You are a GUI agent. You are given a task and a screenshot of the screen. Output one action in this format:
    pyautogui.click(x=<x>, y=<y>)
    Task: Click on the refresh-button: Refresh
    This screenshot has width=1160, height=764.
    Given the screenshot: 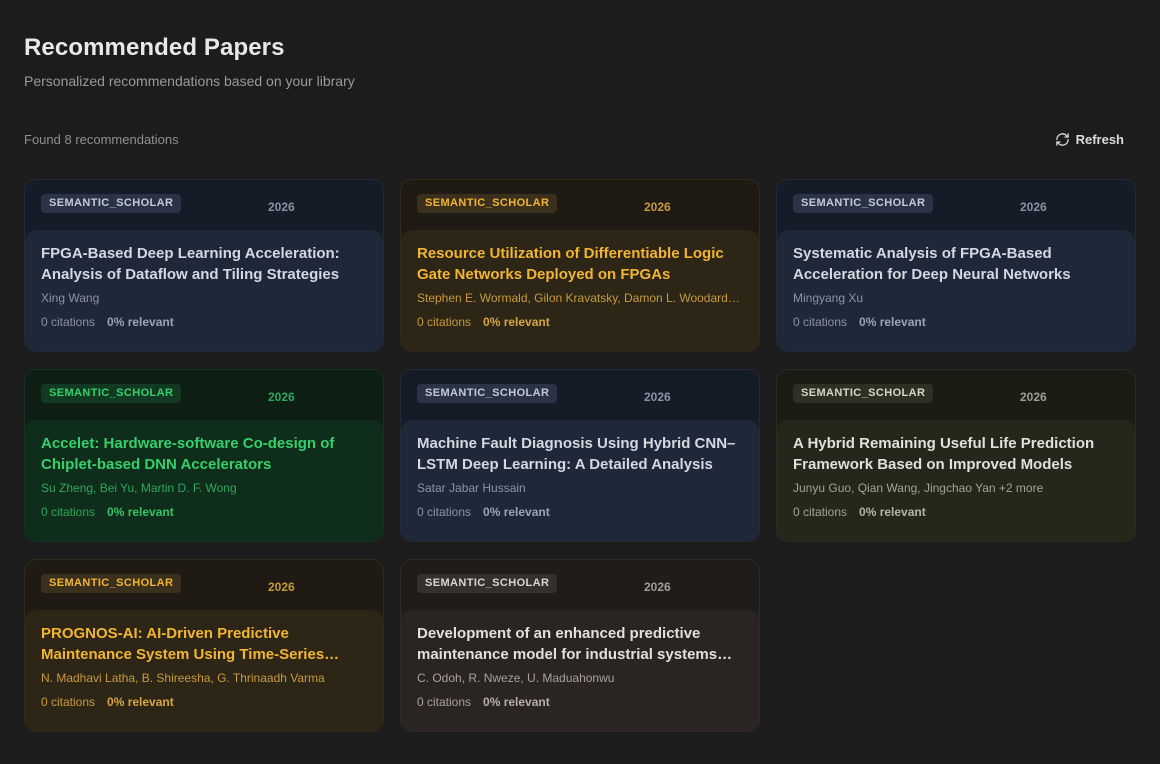 What is the action you would take?
    pyautogui.click(x=1089, y=139)
    